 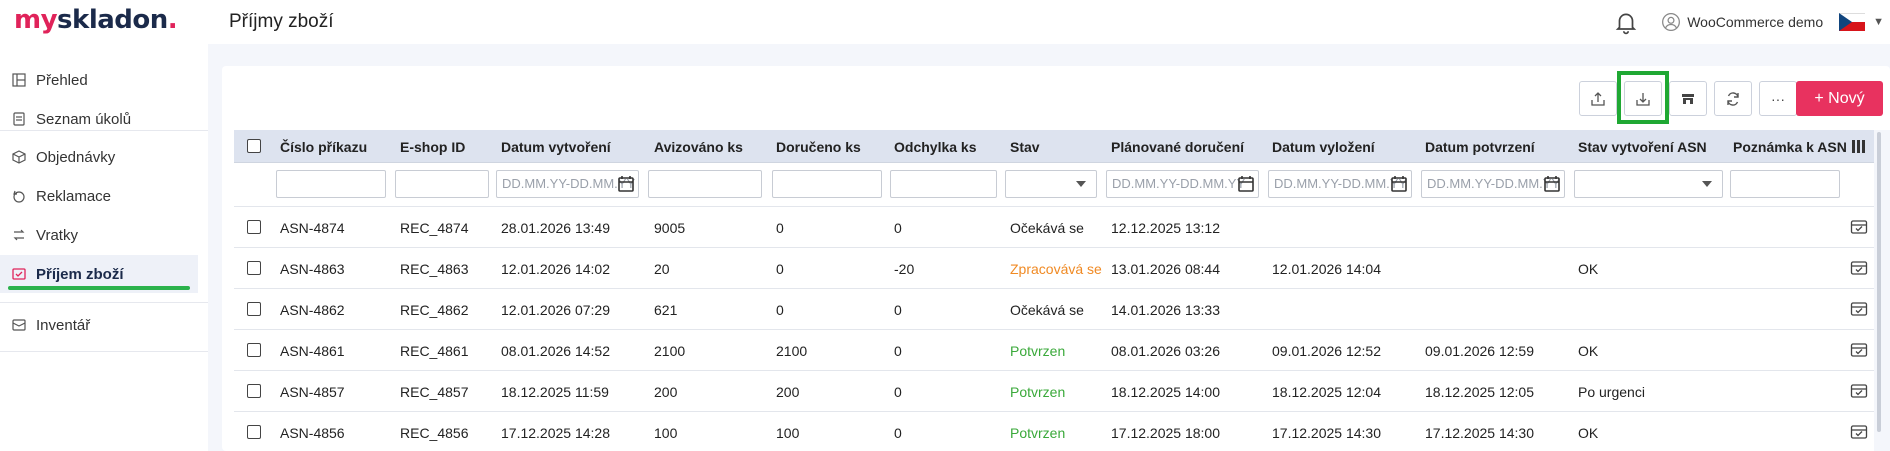 I want to click on filter-asn-state-select, so click(x=1648, y=184).